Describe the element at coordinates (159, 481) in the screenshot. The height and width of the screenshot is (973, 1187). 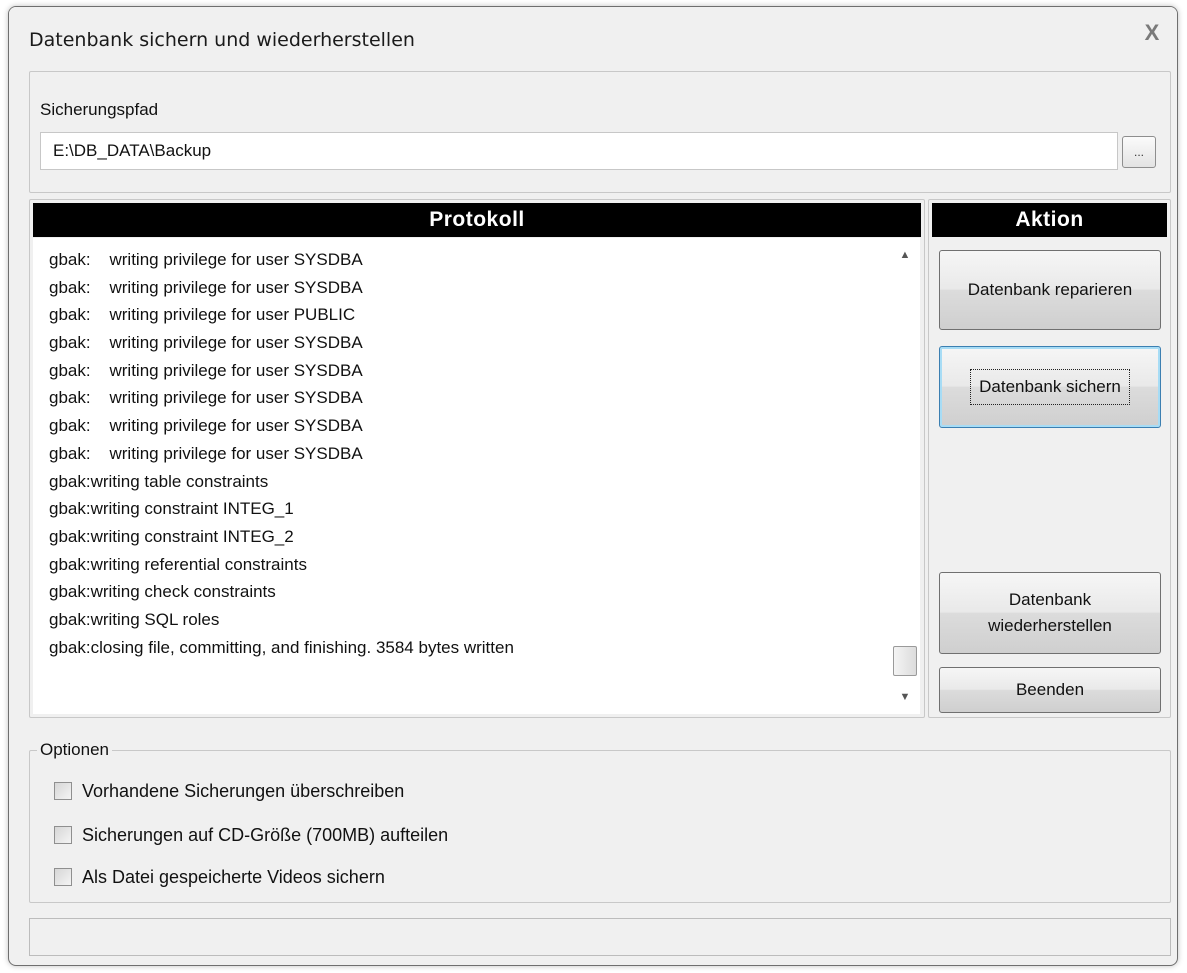
I see `log-line: gbak:writing table constraints` at that location.